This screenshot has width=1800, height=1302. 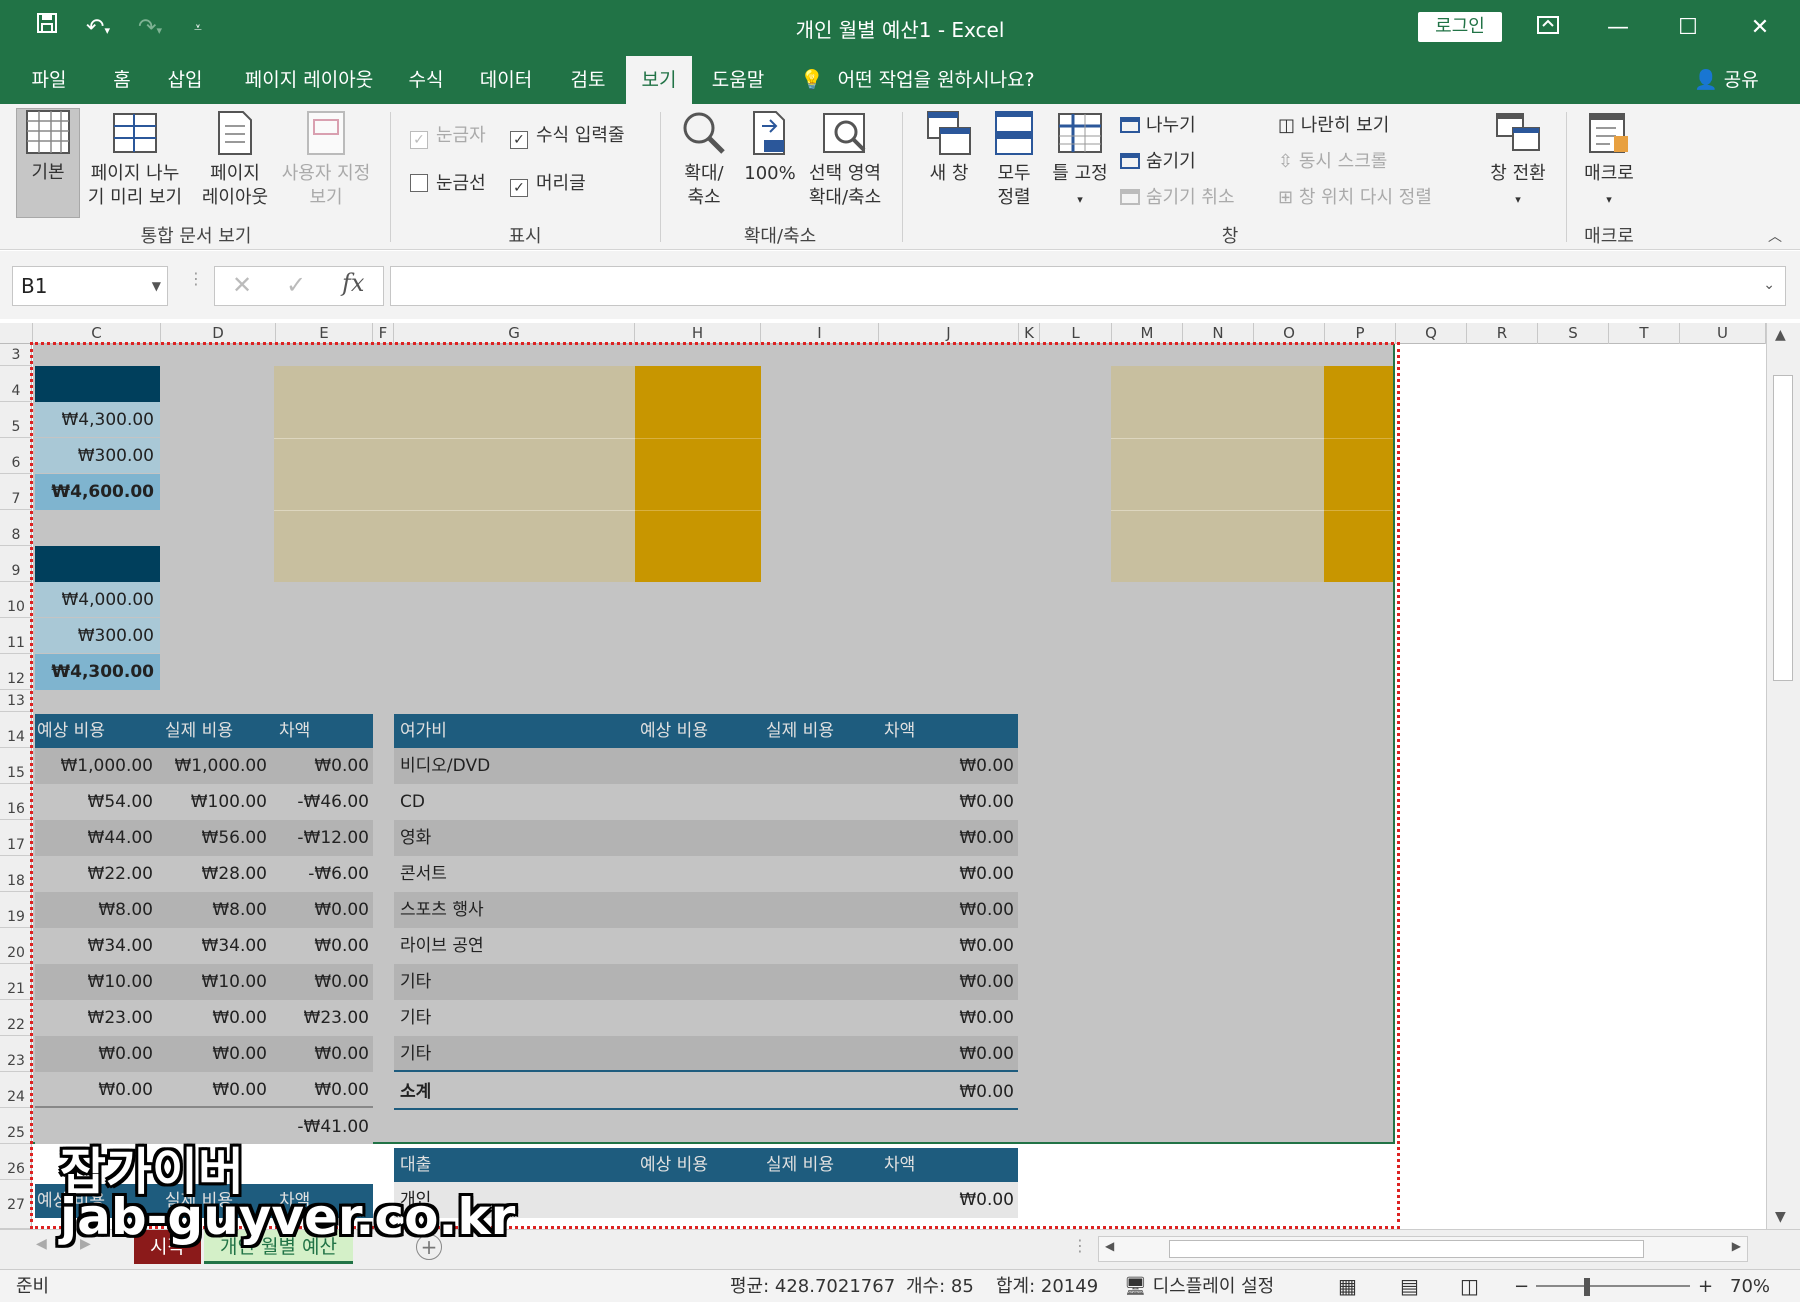 I want to click on unhide-button: 숨기기 취소, so click(x=1177, y=198).